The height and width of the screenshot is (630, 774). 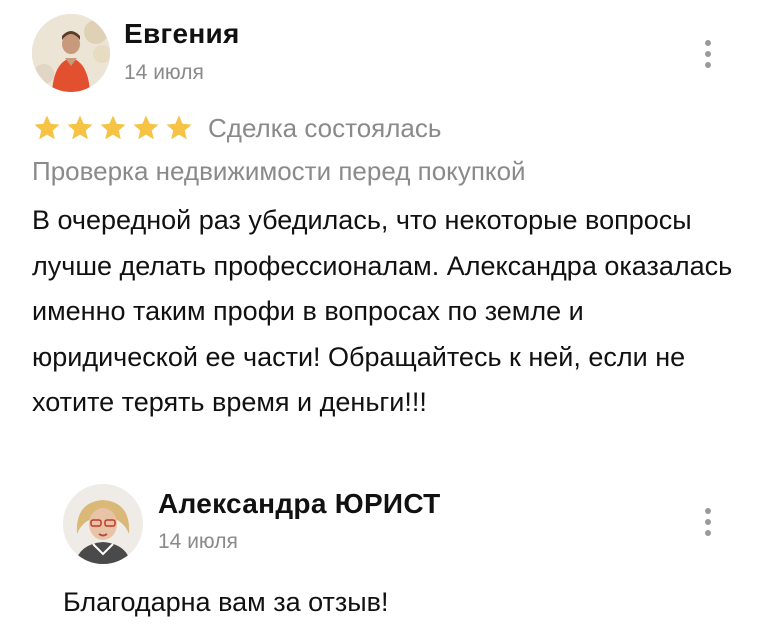 I want to click on reply-author-photo-icon, so click(x=103, y=524).